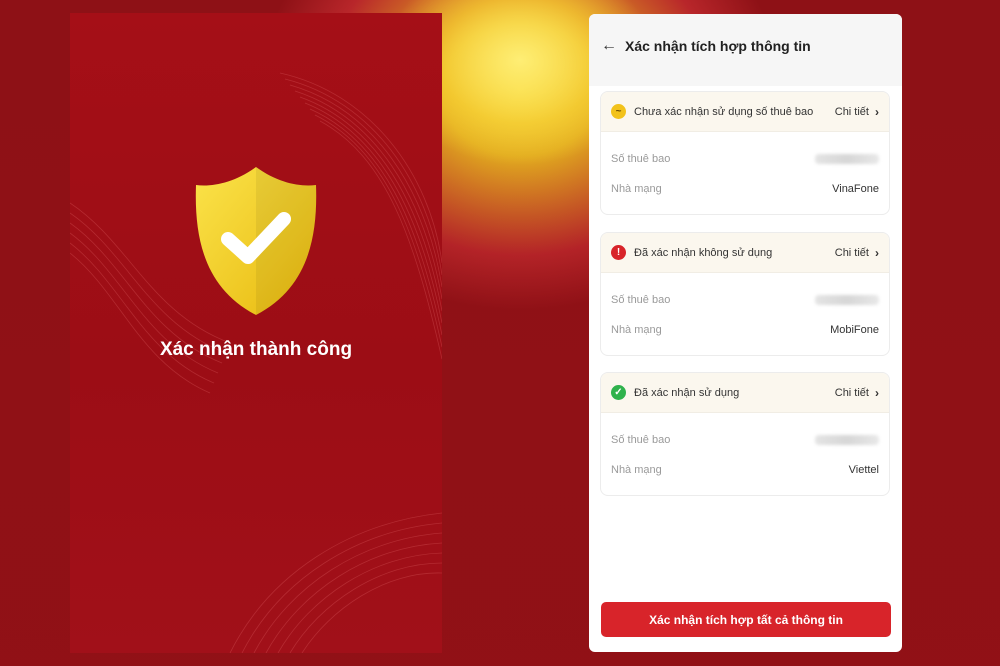 This screenshot has height=666, width=1000. I want to click on success-title: Xác nhận thành công, so click(256, 349).